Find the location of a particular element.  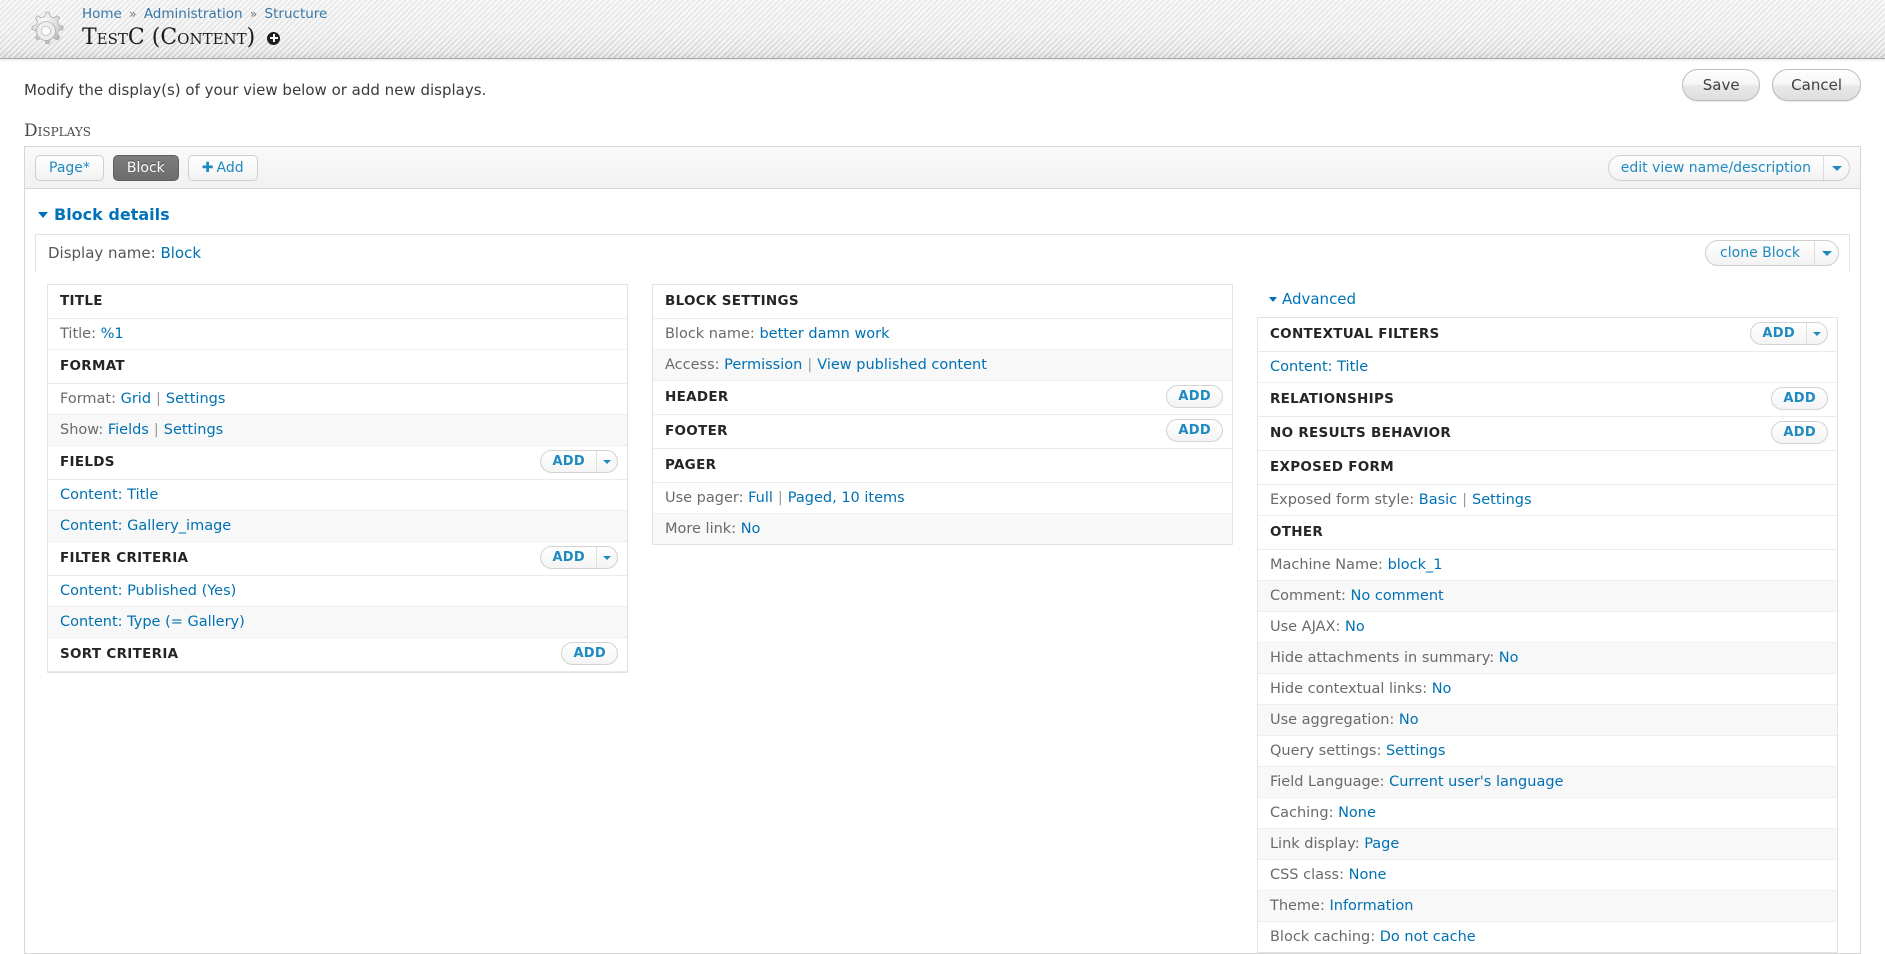

bucket-heading-pager: PAGER is located at coordinates (942, 466).